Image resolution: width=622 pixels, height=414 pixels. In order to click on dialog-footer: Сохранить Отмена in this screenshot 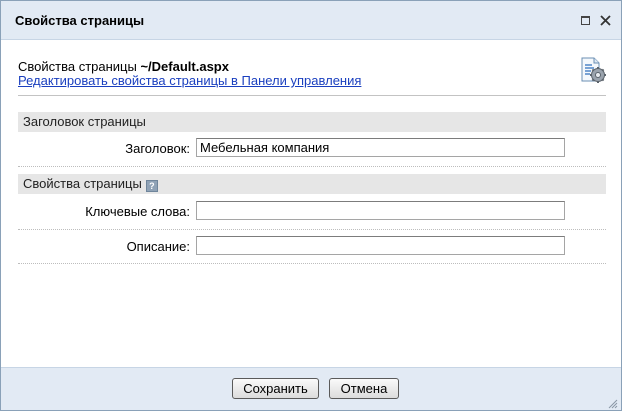, I will do `click(311, 388)`.